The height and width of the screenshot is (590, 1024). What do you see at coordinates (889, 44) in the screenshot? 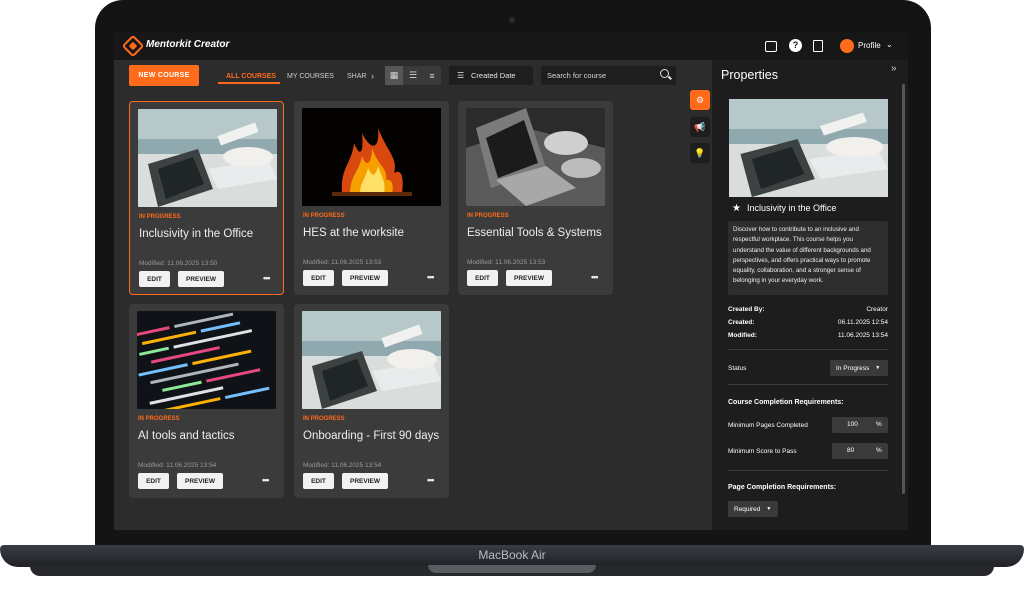
I see `chevron-down-icon: ⌄` at bounding box center [889, 44].